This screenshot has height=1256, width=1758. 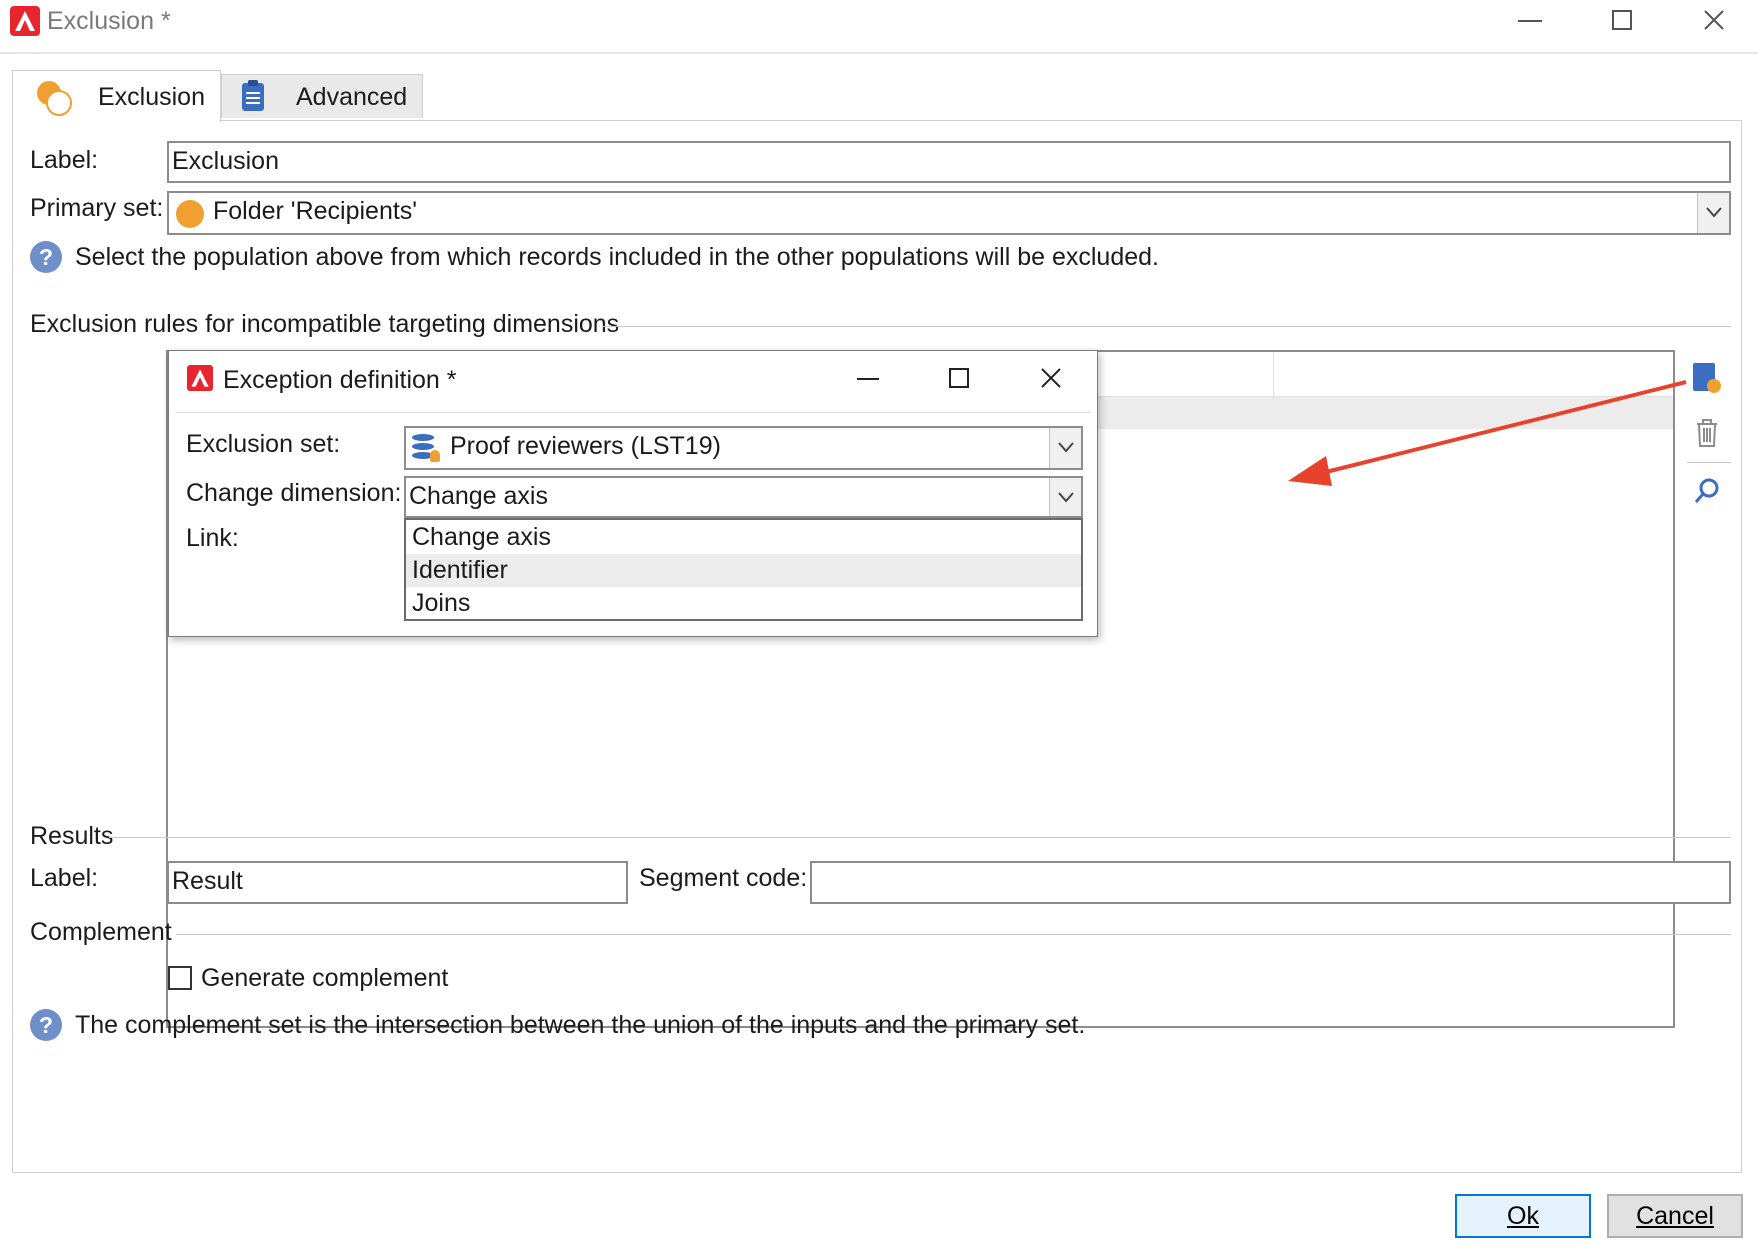 I want to click on change-dimension-dropdown-list: Change axis Identifier Joins, so click(x=743, y=569).